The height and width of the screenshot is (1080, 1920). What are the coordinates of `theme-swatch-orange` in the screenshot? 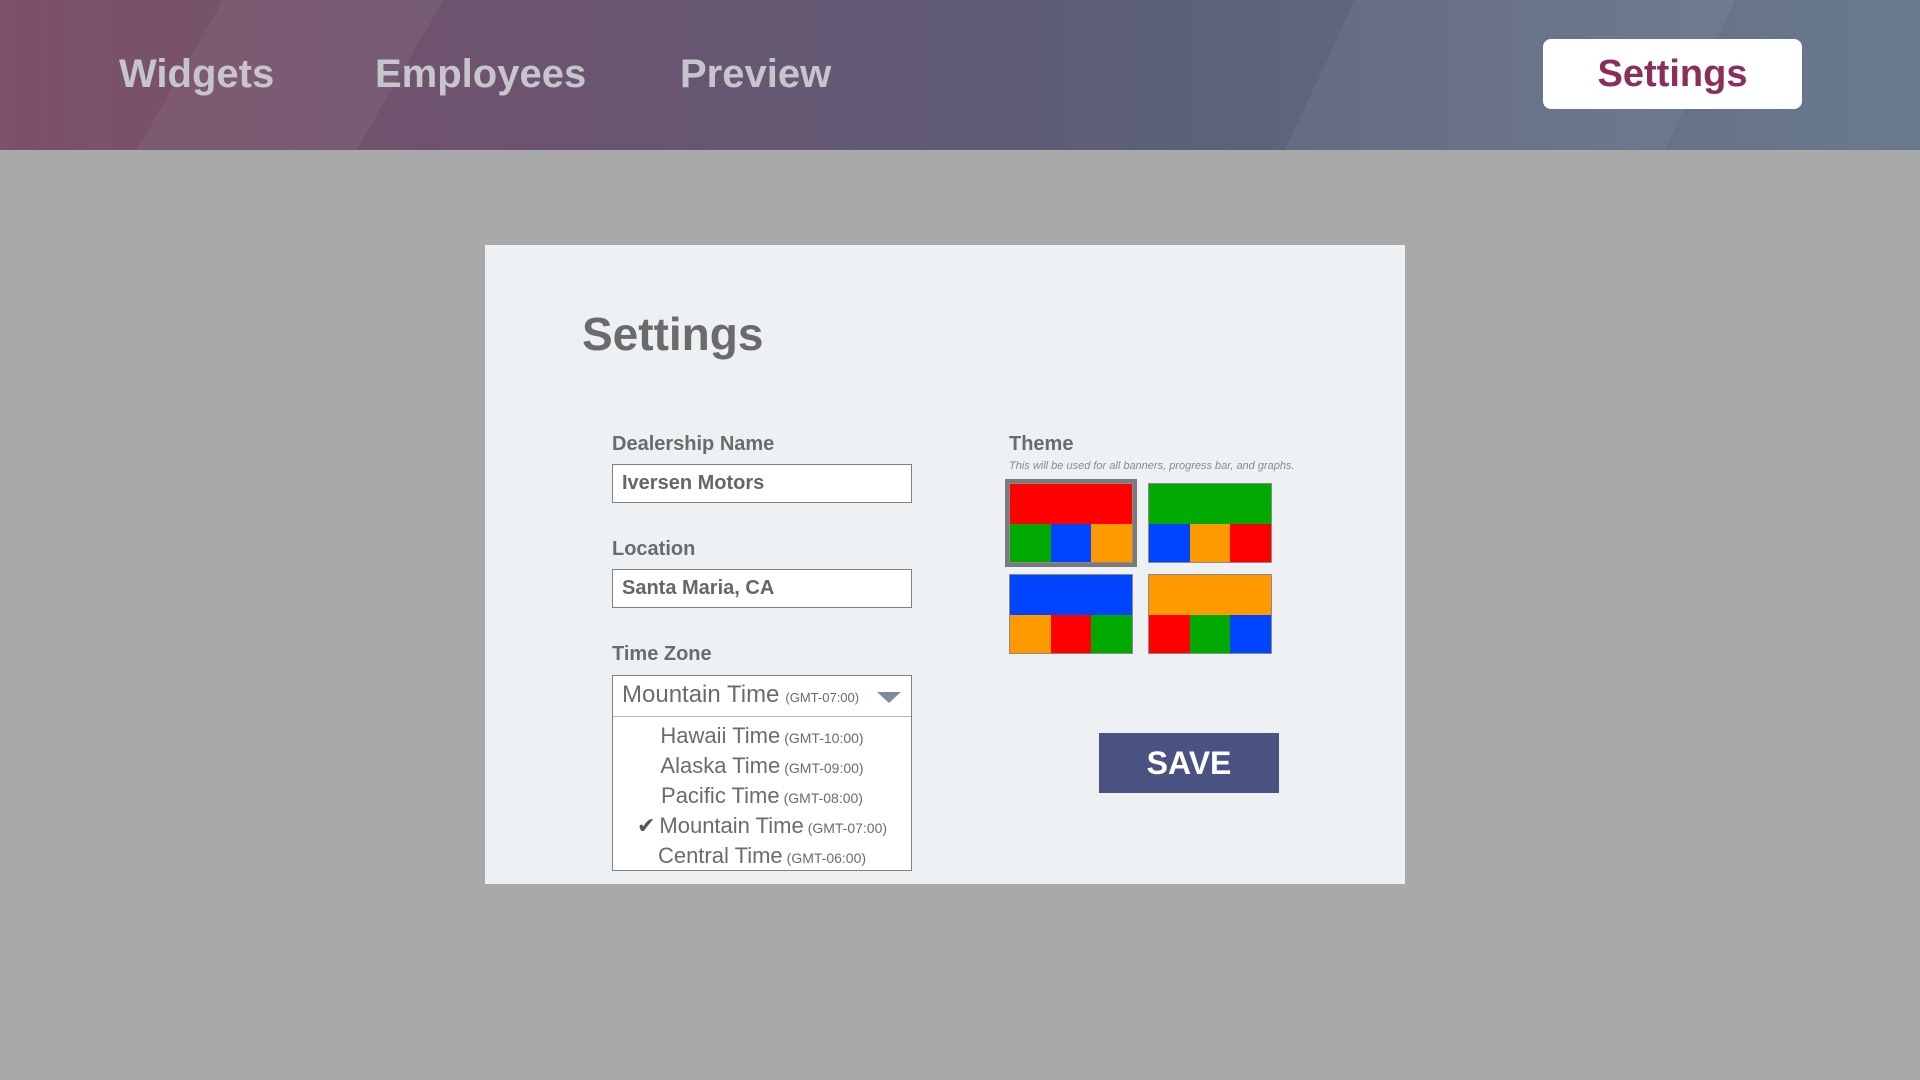 It's located at (1210, 614).